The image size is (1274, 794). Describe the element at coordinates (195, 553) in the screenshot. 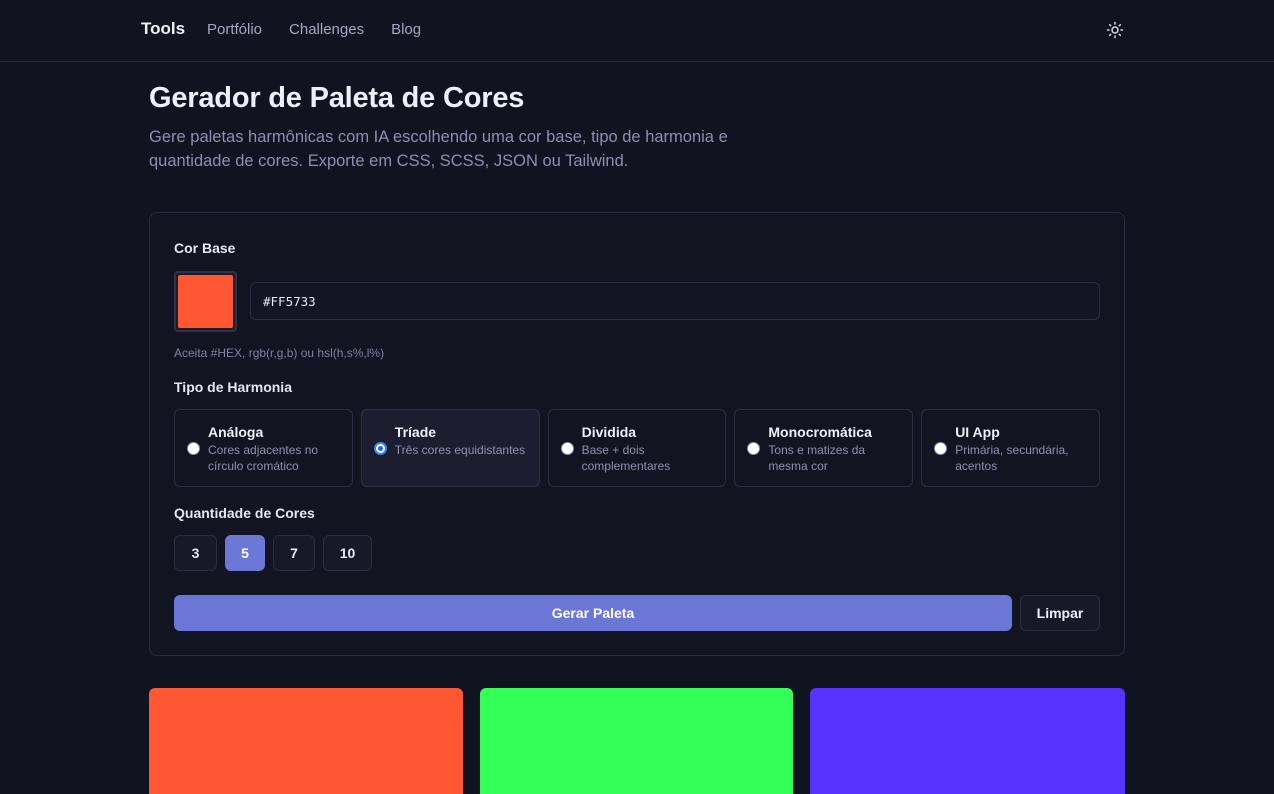

I see `quantity-button-3: 3` at that location.